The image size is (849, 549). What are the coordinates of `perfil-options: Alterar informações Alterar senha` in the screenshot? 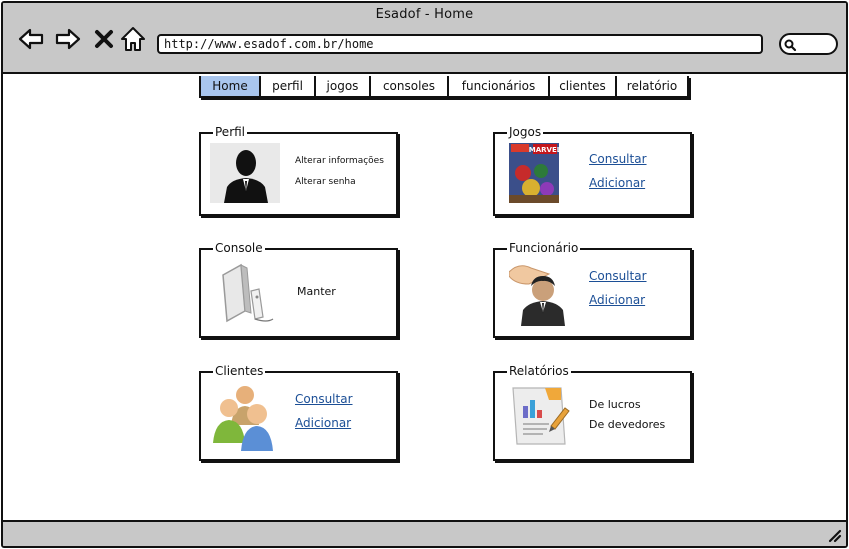 It's located at (339, 171).